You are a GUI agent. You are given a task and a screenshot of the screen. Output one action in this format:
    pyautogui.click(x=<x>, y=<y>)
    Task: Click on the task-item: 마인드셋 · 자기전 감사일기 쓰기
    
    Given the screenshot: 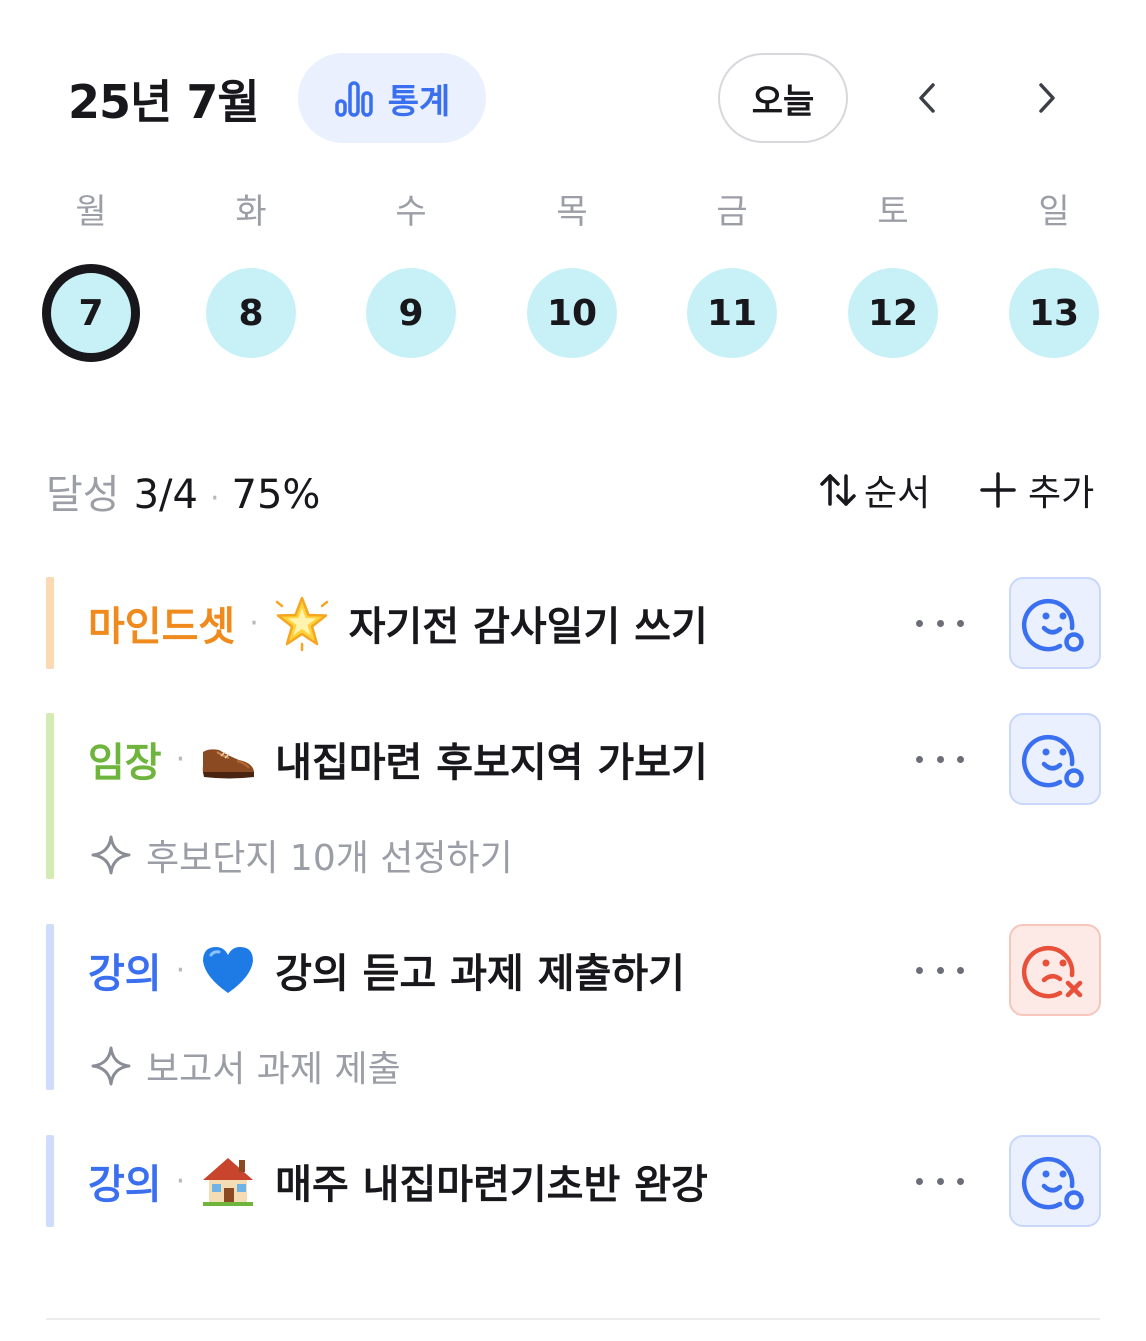 What is the action you would take?
    pyautogui.click(x=574, y=623)
    